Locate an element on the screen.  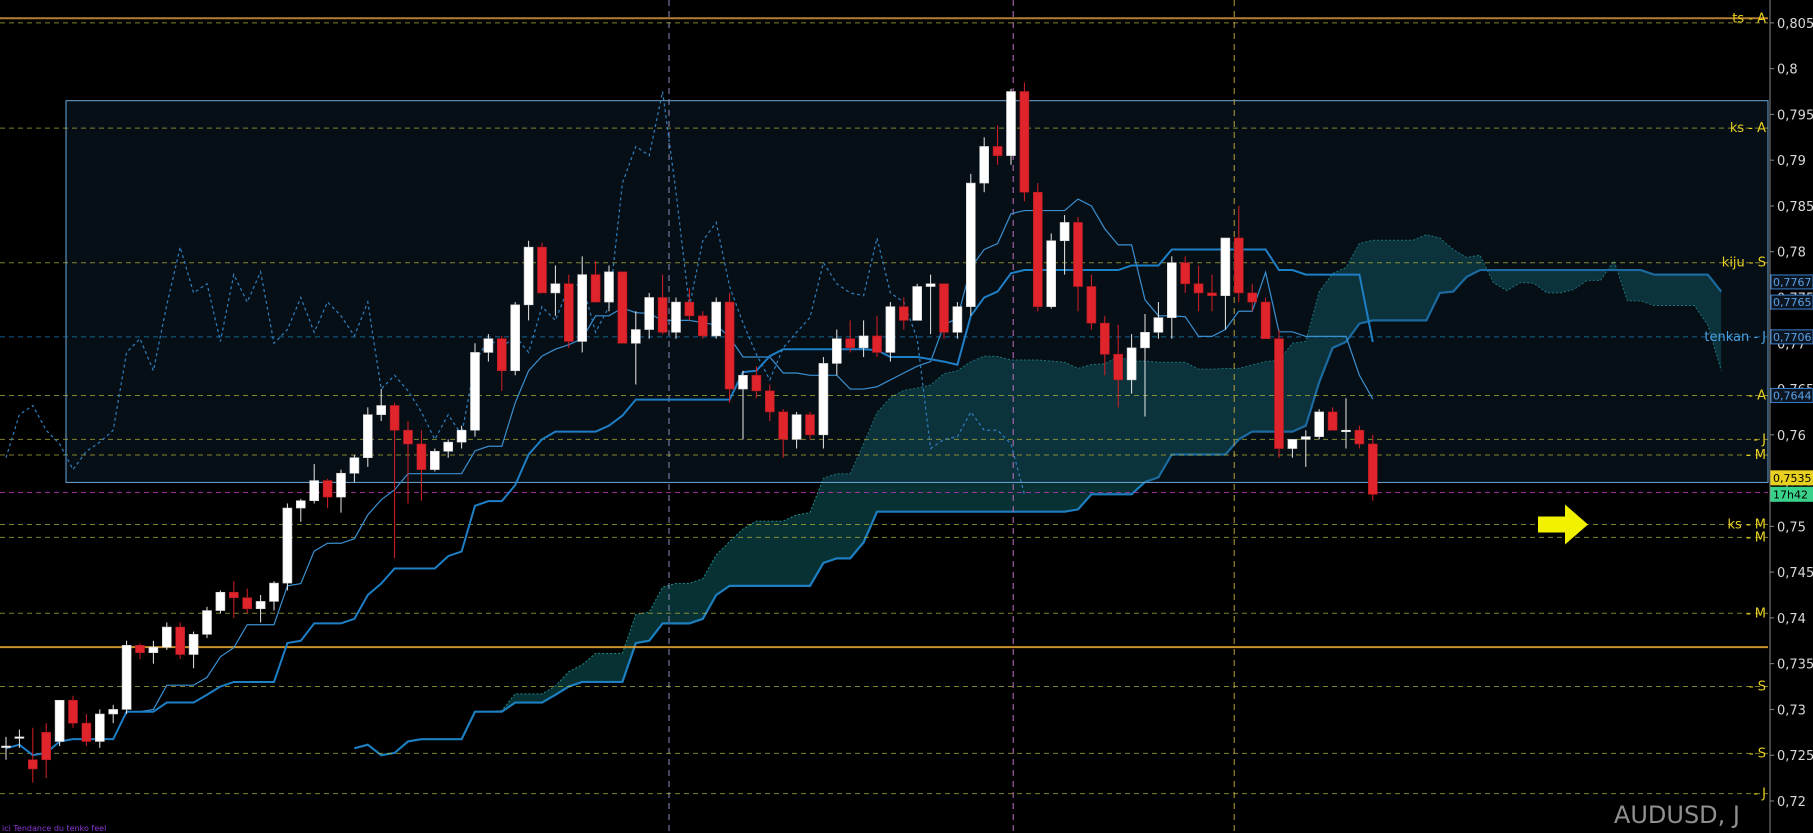
price-tag-text: 0,7765 is located at coordinates (1792, 302).